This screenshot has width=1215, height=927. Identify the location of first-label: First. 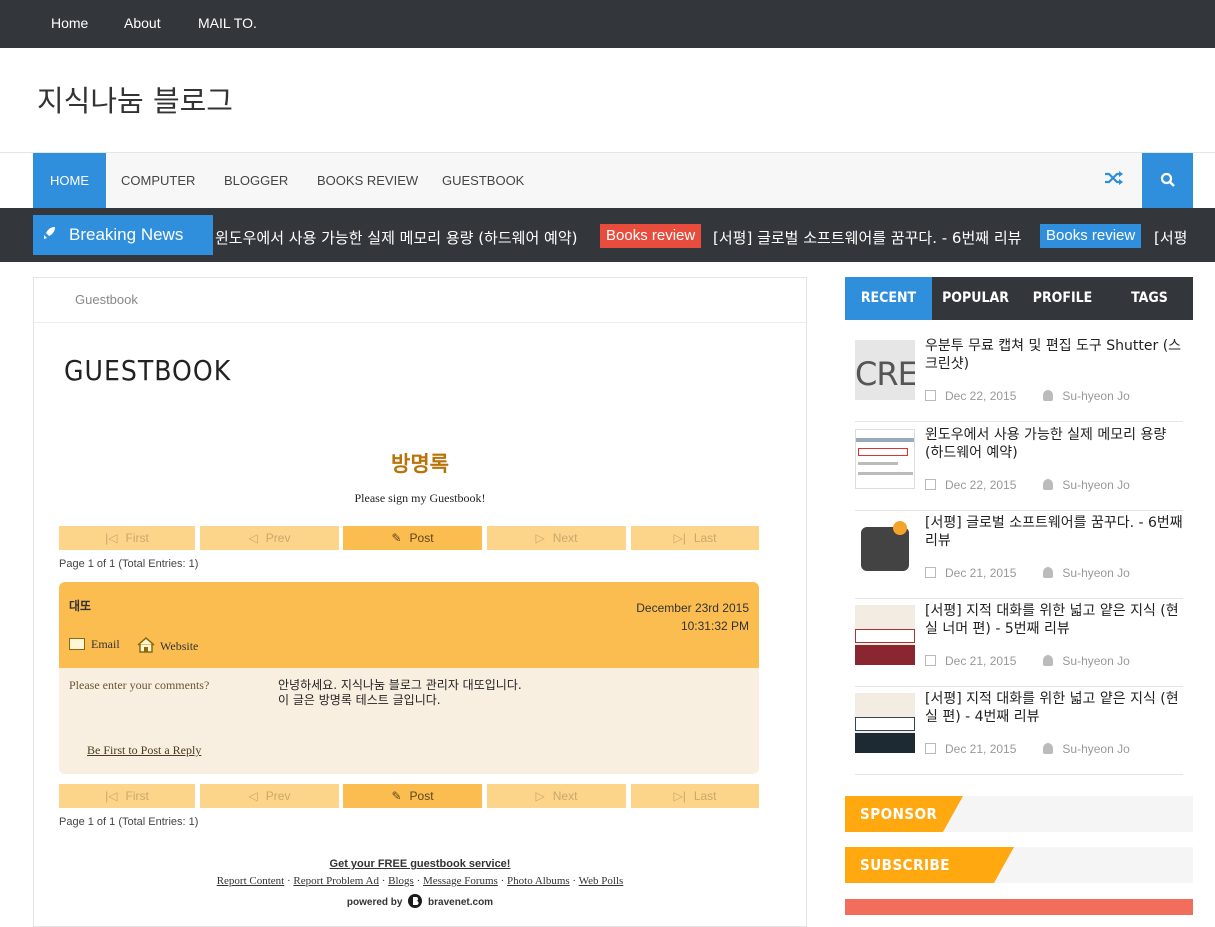
(137, 538).